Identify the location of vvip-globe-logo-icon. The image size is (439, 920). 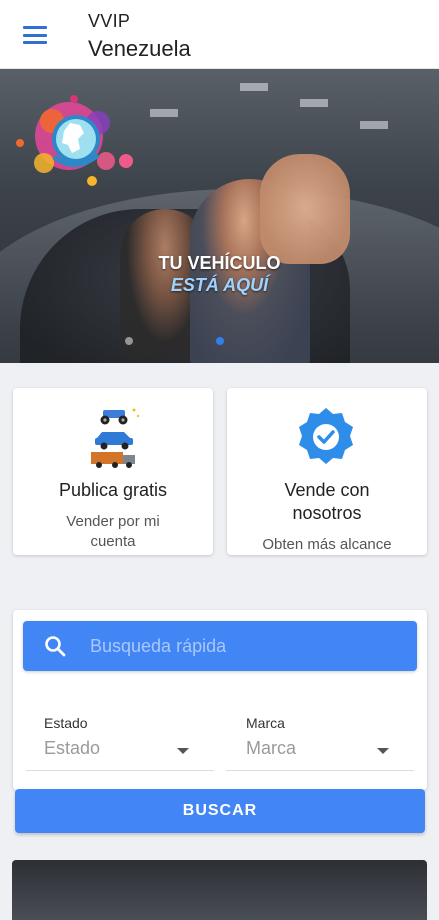
(74, 140).